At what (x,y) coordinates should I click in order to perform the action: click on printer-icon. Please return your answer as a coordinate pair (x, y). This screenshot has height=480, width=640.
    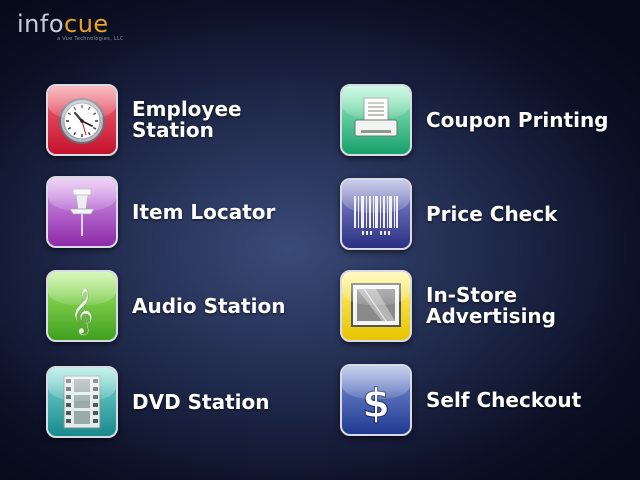
    Looking at the image, I should click on (376, 117).